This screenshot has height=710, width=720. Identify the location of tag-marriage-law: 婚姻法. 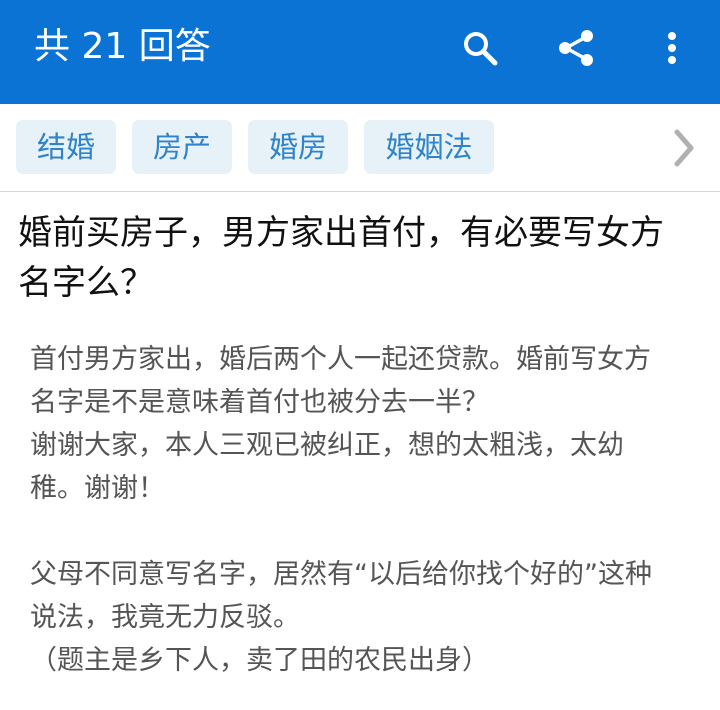
(429, 147).